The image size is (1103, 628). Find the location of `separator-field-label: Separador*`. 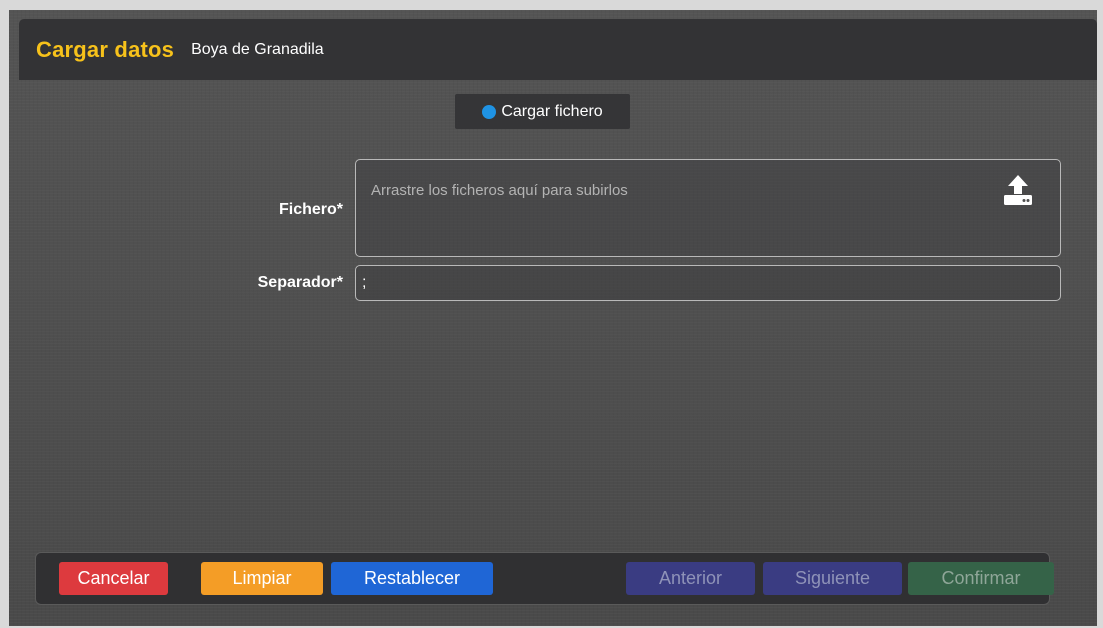

separator-field-label: Separador* is located at coordinates (300, 282).